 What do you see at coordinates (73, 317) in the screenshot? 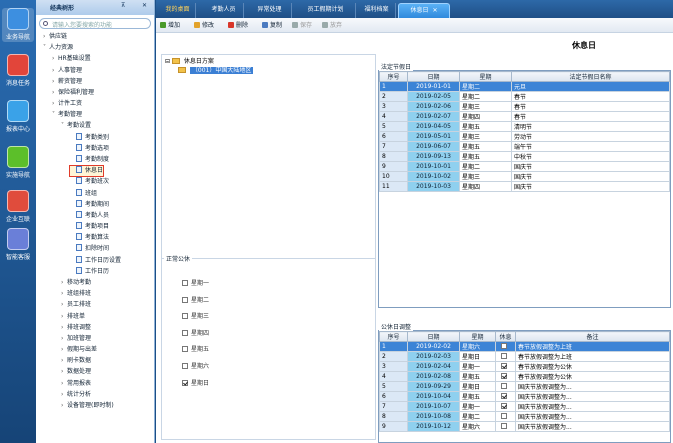
I see `nav-item: › 排班单` at bounding box center [73, 317].